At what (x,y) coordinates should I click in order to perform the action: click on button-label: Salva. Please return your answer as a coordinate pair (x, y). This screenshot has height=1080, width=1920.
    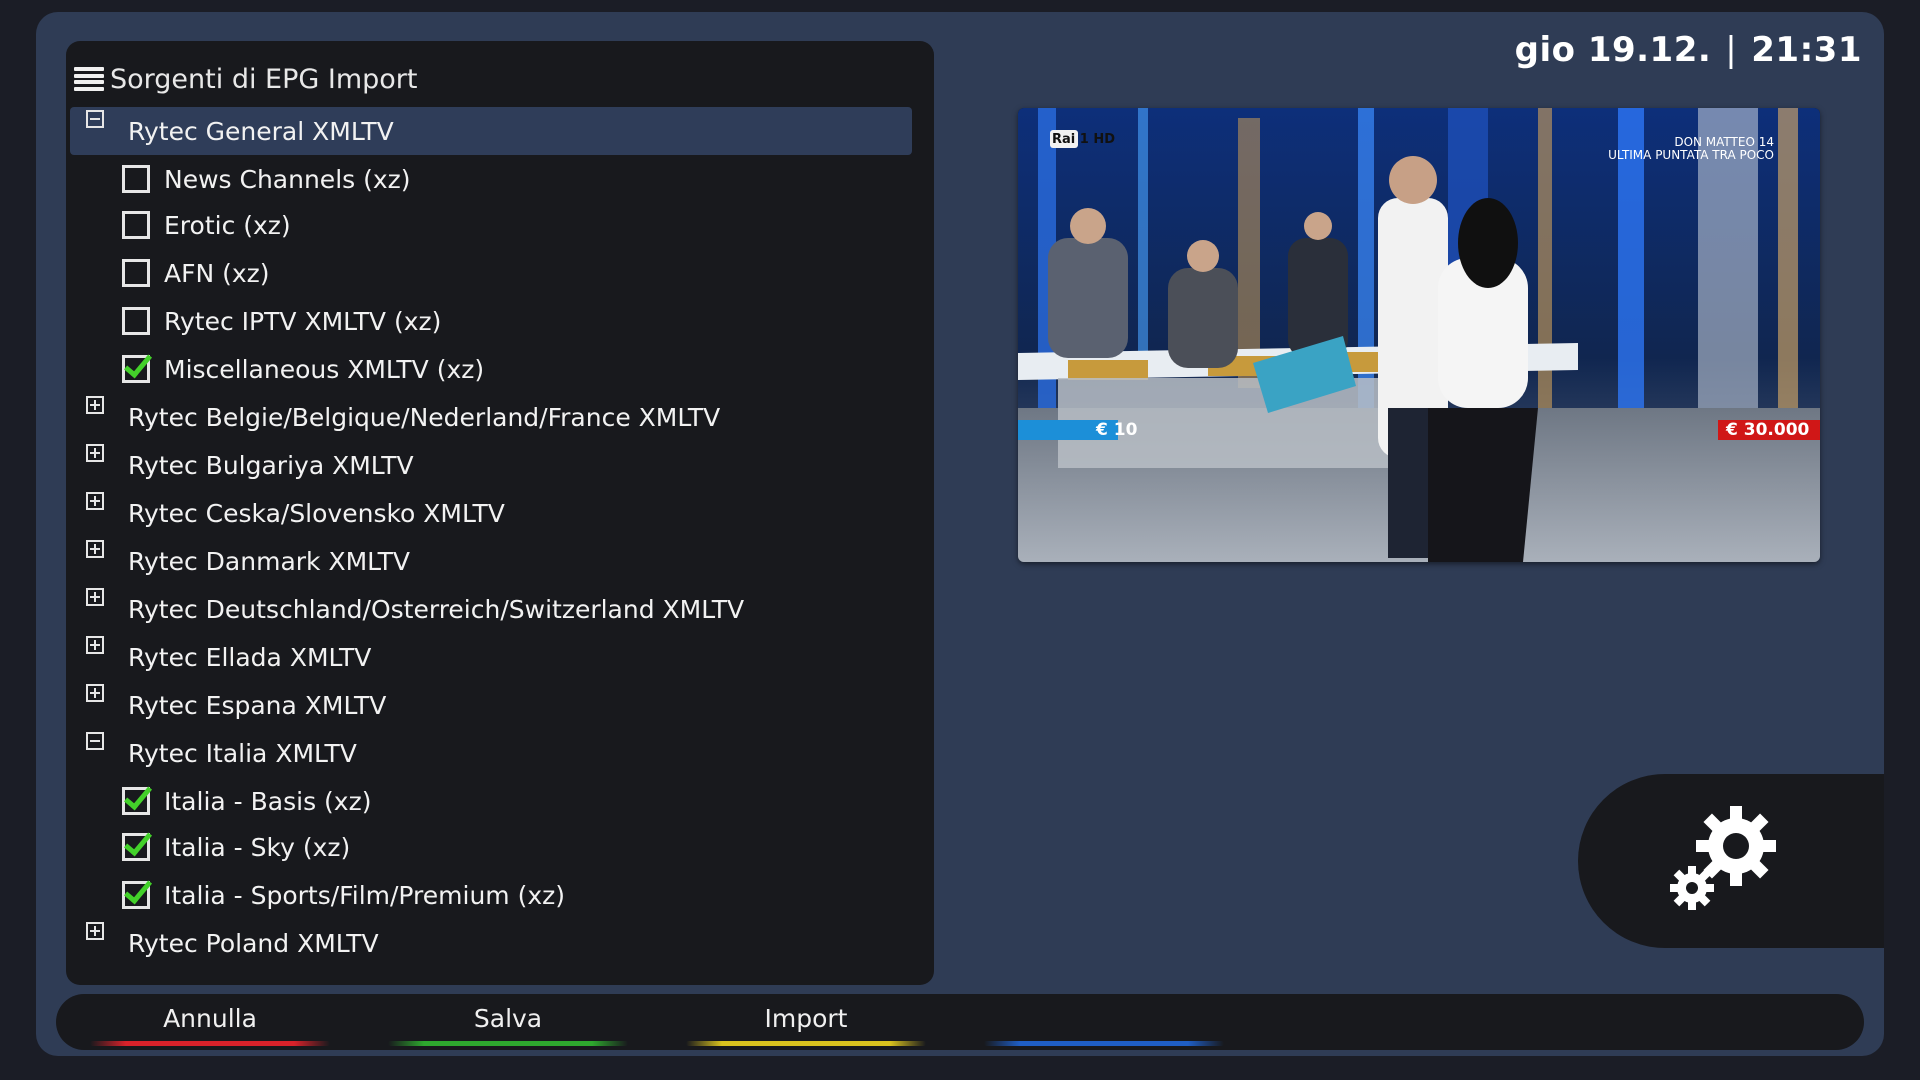
    Looking at the image, I should click on (508, 1018).